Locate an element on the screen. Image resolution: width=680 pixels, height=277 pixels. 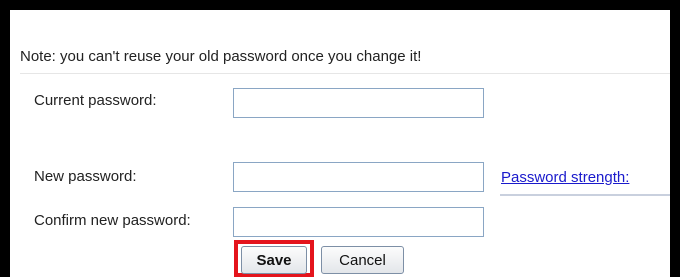
password-strength-meter is located at coordinates (585, 195).